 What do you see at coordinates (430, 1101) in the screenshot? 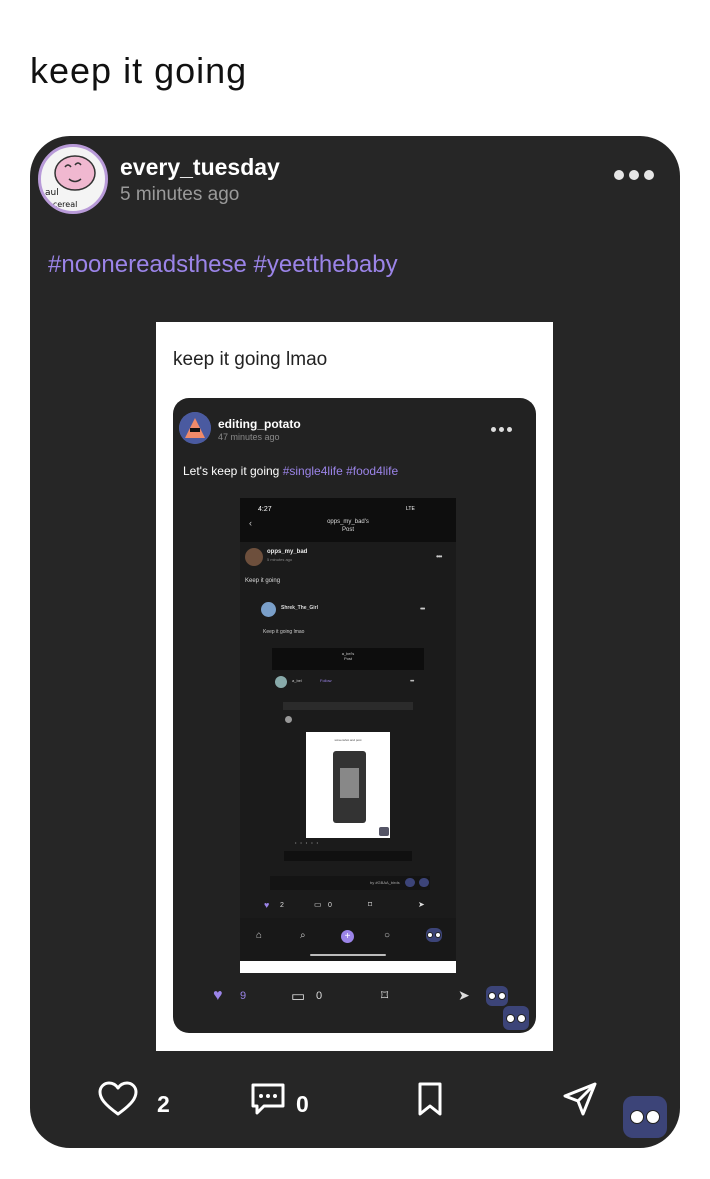
I see `bookmark-icon` at bounding box center [430, 1101].